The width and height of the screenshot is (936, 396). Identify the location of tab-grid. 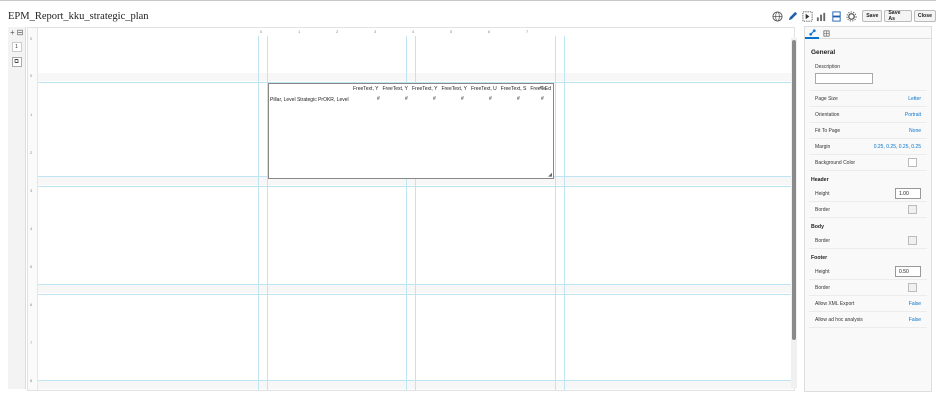
(826, 33).